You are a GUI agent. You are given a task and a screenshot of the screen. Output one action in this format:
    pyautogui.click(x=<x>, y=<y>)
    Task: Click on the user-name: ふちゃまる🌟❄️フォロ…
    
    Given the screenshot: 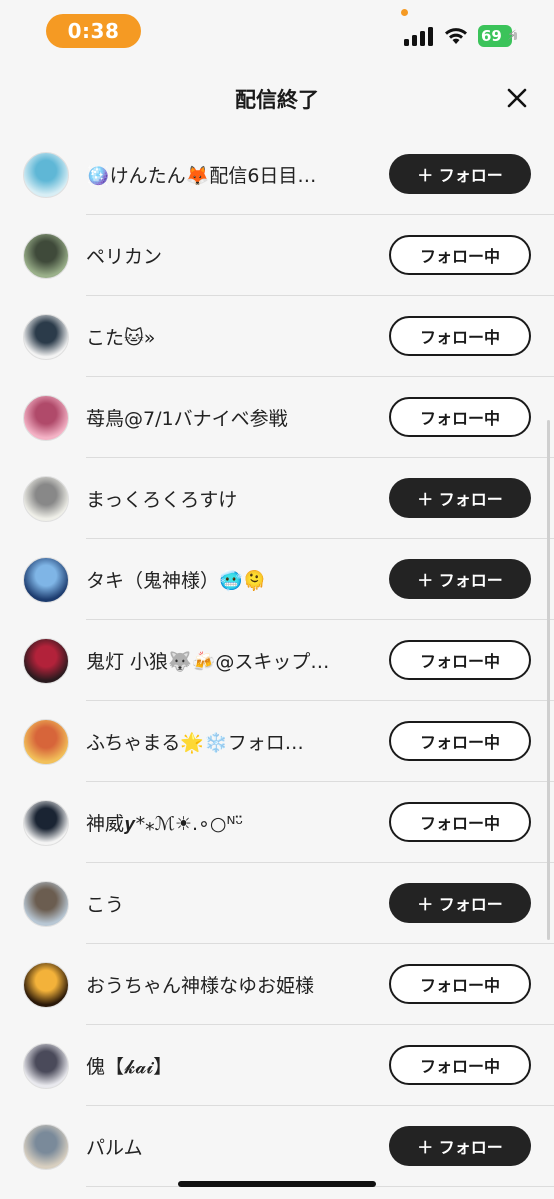 What is the action you would take?
    pyautogui.click(x=231, y=741)
    